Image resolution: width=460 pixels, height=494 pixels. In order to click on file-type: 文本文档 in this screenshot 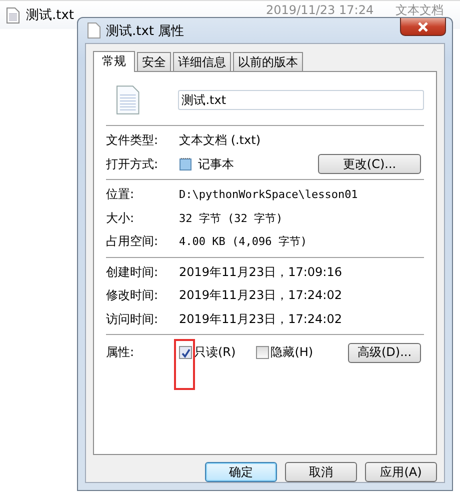, I will do `click(420, 10)`.